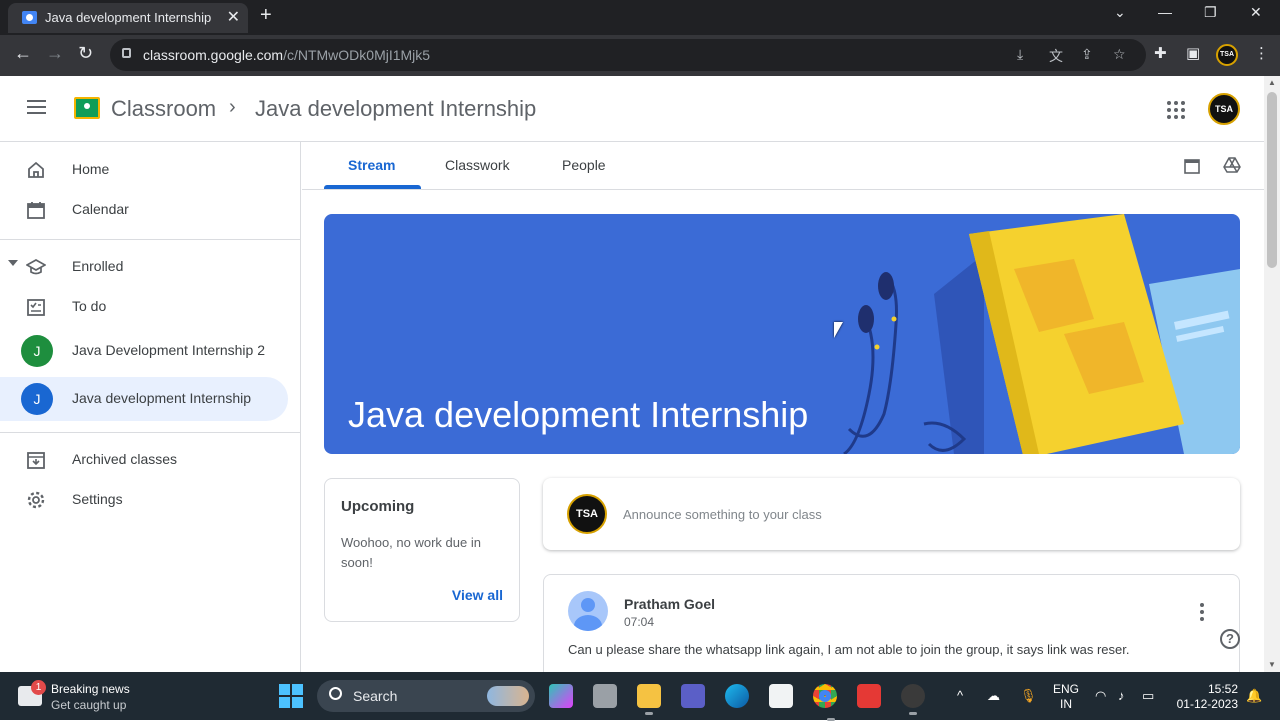 This screenshot has width=1280, height=721. What do you see at coordinates (1210, 12) in the screenshot?
I see `maximize-icon: ❐` at bounding box center [1210, 12].